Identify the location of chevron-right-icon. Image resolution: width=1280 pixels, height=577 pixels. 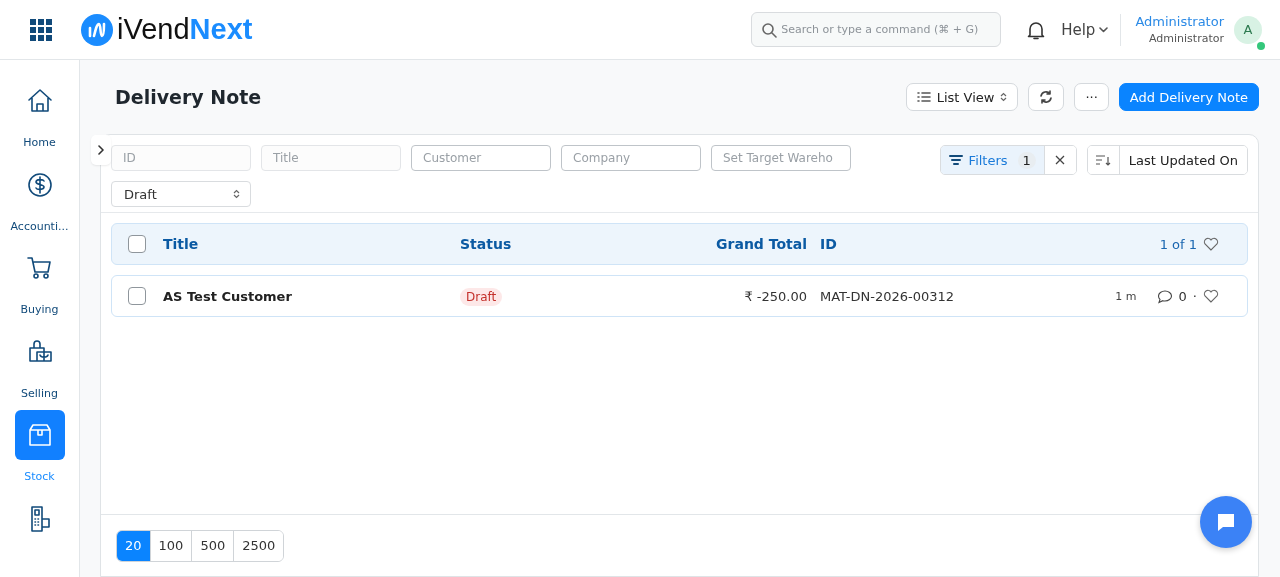
(101, 150).